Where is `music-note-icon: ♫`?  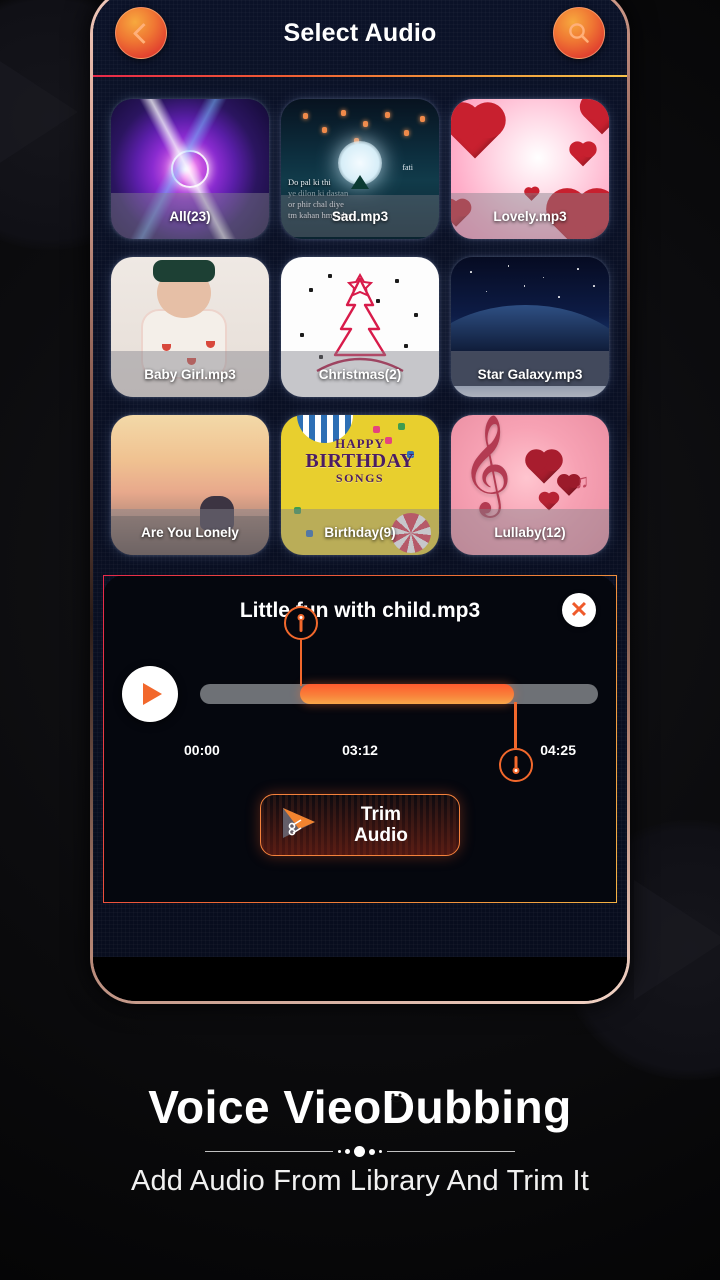 music-note-icon: ♫ is located at coordinates (582, 482).